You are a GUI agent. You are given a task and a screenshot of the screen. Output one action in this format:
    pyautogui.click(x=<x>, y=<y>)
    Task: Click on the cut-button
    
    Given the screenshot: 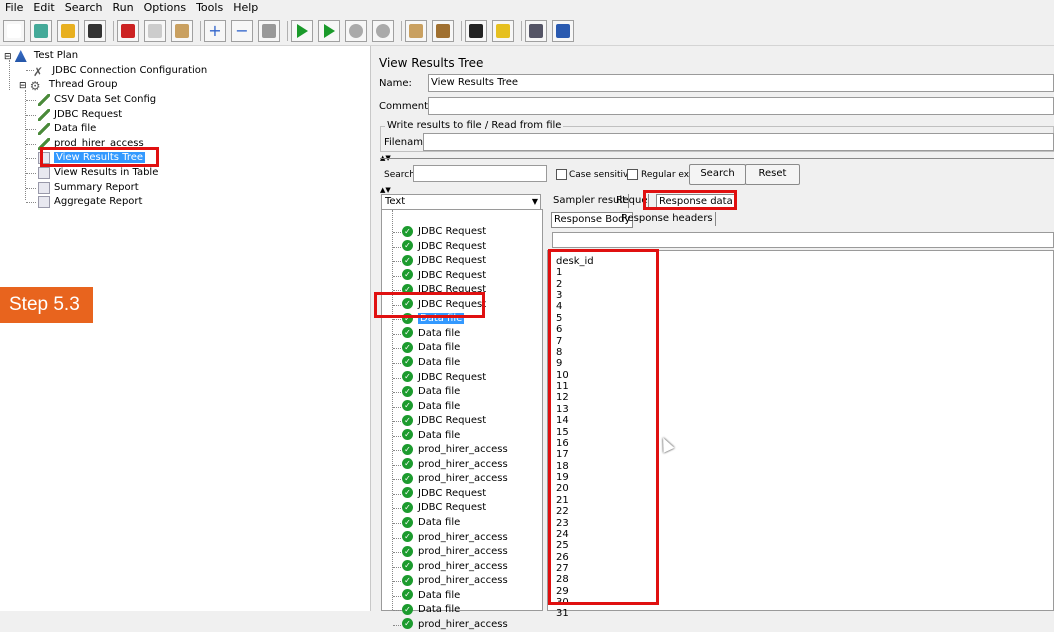 What is the action you would take?
    pyautogui.click(x=128, y=31)
    